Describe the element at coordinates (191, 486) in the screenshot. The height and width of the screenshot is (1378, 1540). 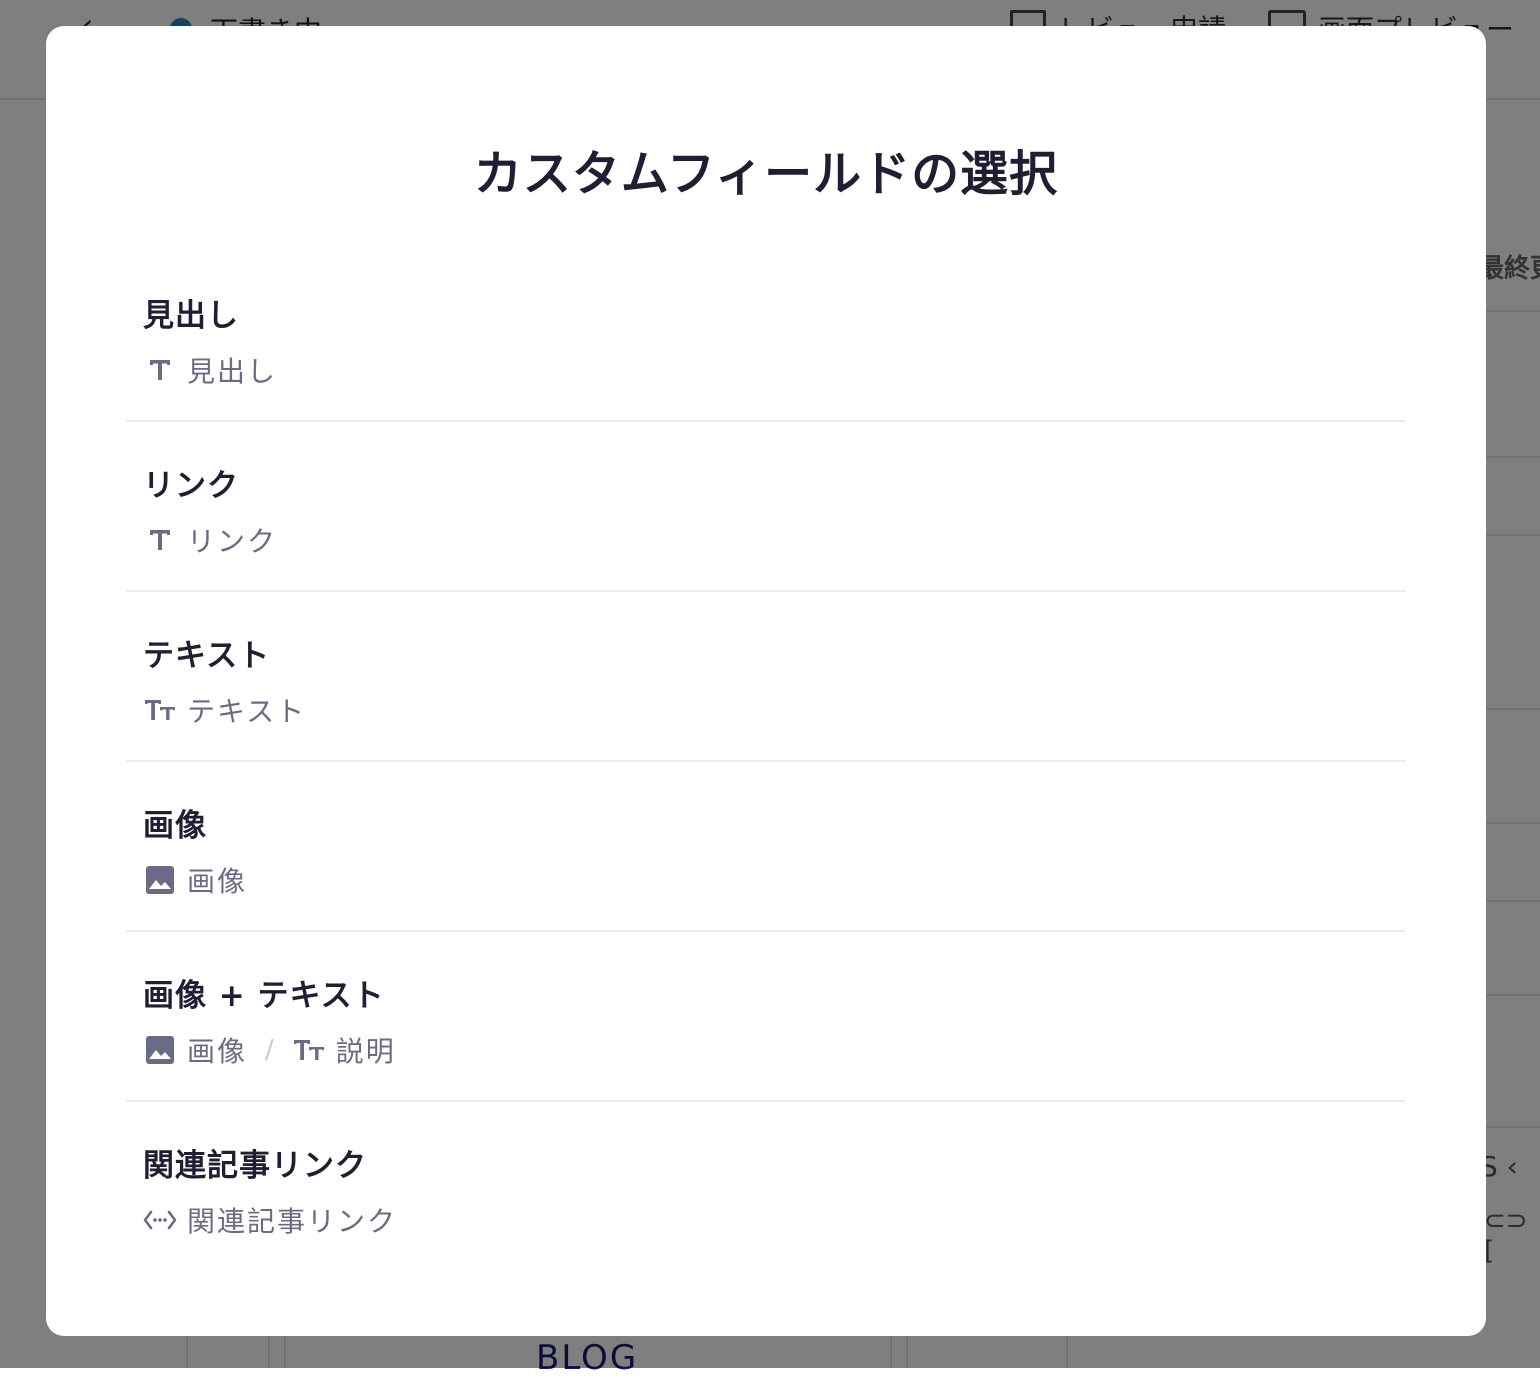
I see `field-option-name: リンク` at that location.